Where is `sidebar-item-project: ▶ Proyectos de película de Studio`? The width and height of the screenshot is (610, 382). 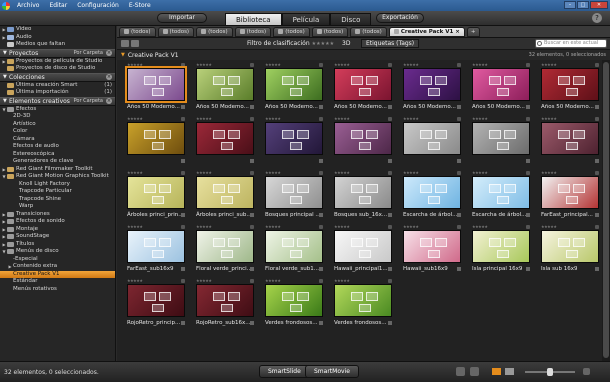 sidebar-item-project: ▶ Proyectos de película de Studio is located at coordinates (57, 62).